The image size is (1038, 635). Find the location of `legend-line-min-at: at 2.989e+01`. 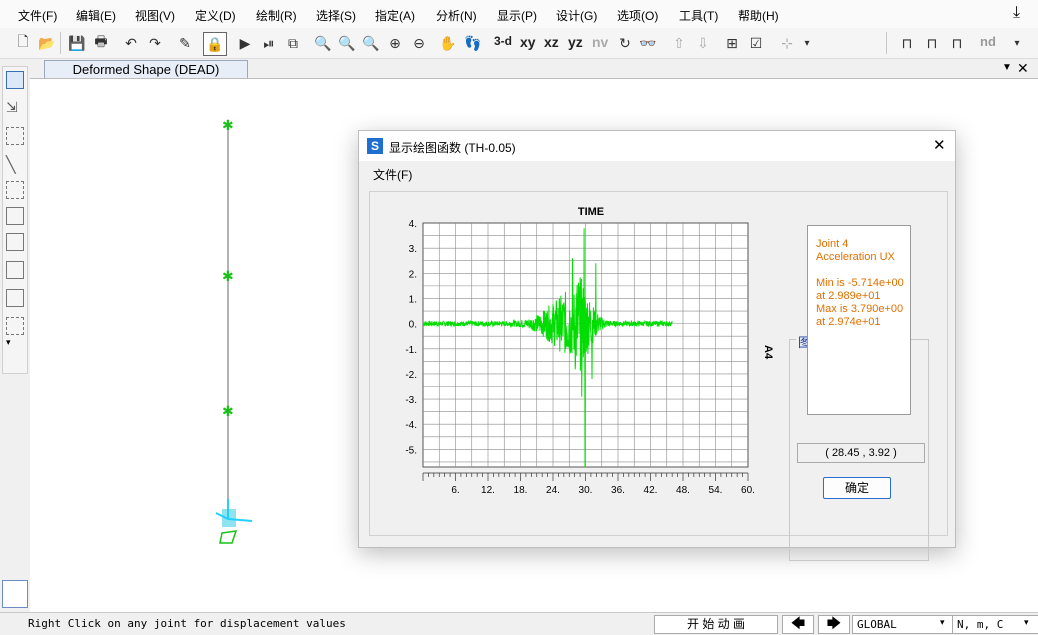

legend-line-min-at: at 2.989e+01 is located at coordinates (848, 296).